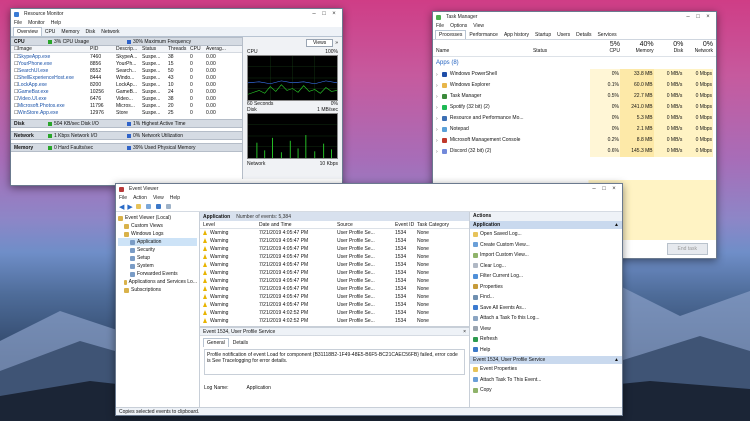 The width and height of the screenshot is (750, 421). What do you see at coordinates (574, 85) in the screenshot?
I see `app-row: › Windows Explorer 0.1% 60.0 MB 0 MB/s 0 Mbps` at bounding box center [574, 85].